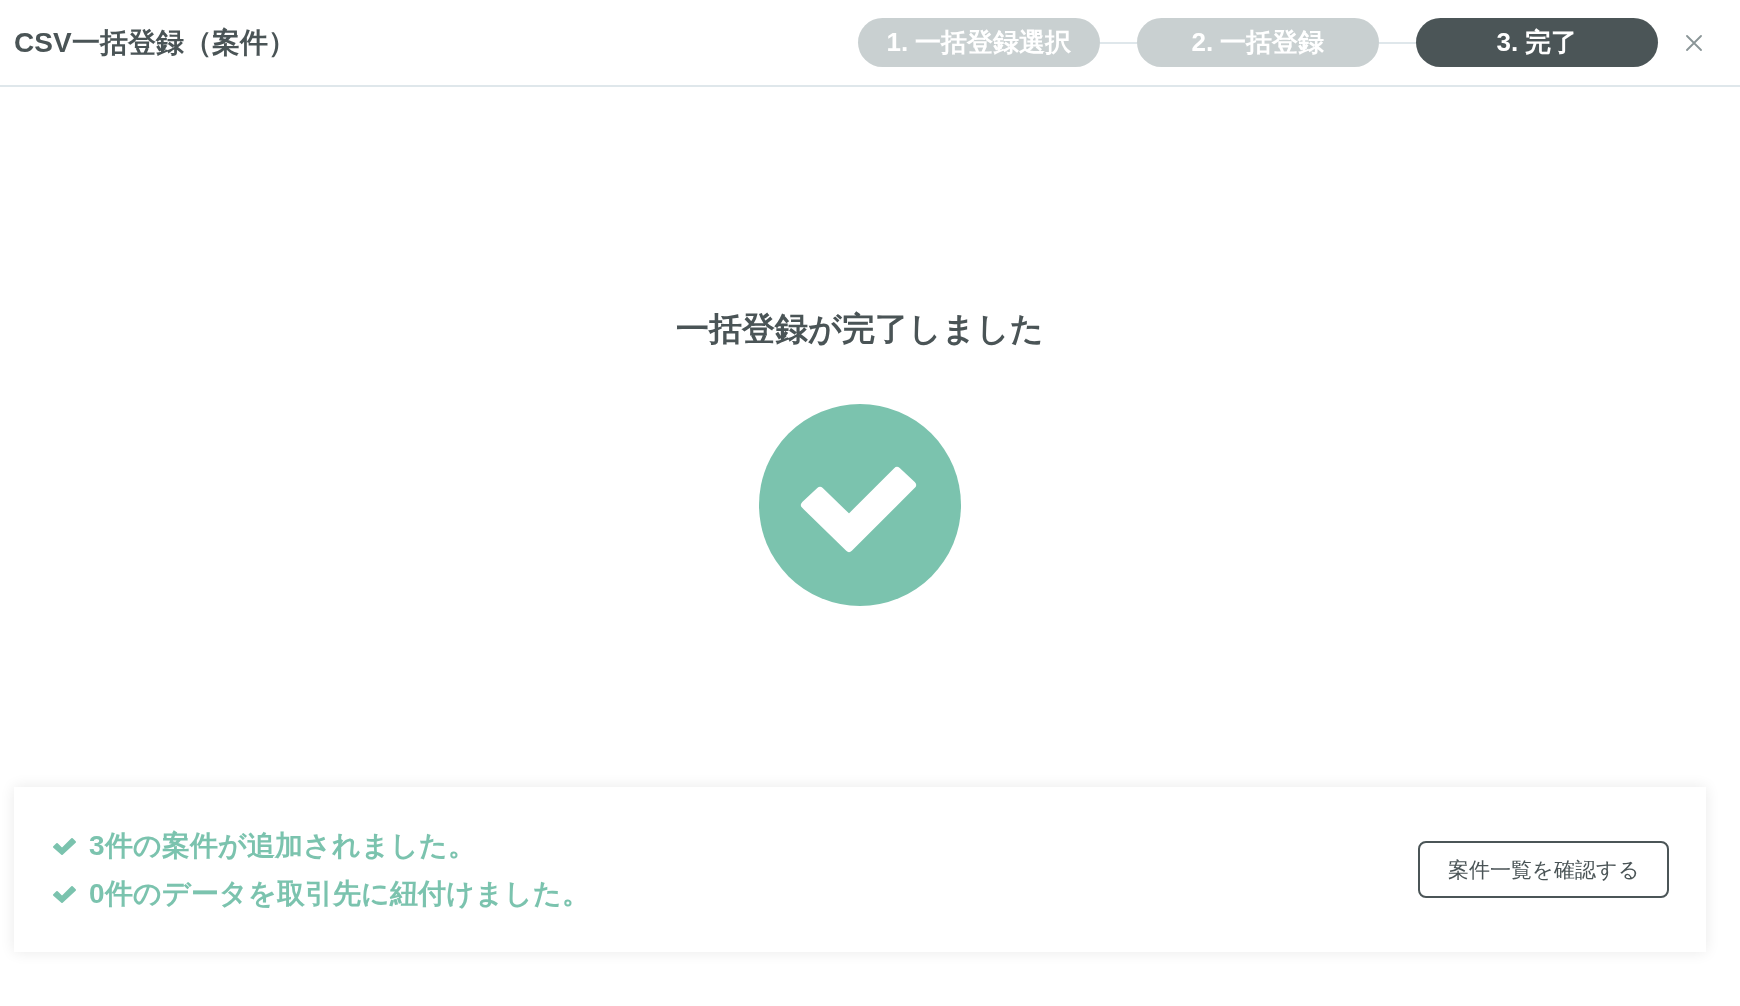 The height and width of the screenshot is (1006, 1740). I want to click on view-list-button: 案件一覧を確認する, so click(1543, 869).